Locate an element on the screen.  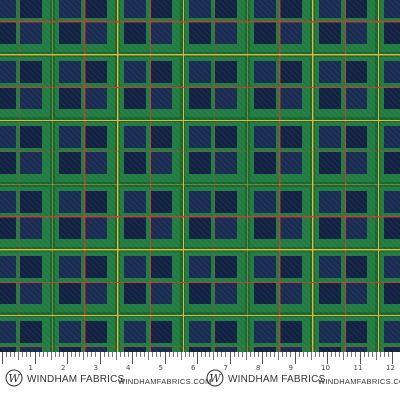
ruler-inch-label: 3 is located at coordinates (95, 368).